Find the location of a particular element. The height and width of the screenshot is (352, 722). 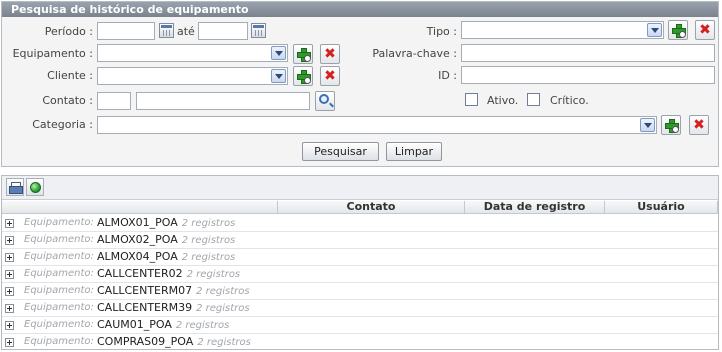

add-equipamento-button is located at coordinates (303, 54).